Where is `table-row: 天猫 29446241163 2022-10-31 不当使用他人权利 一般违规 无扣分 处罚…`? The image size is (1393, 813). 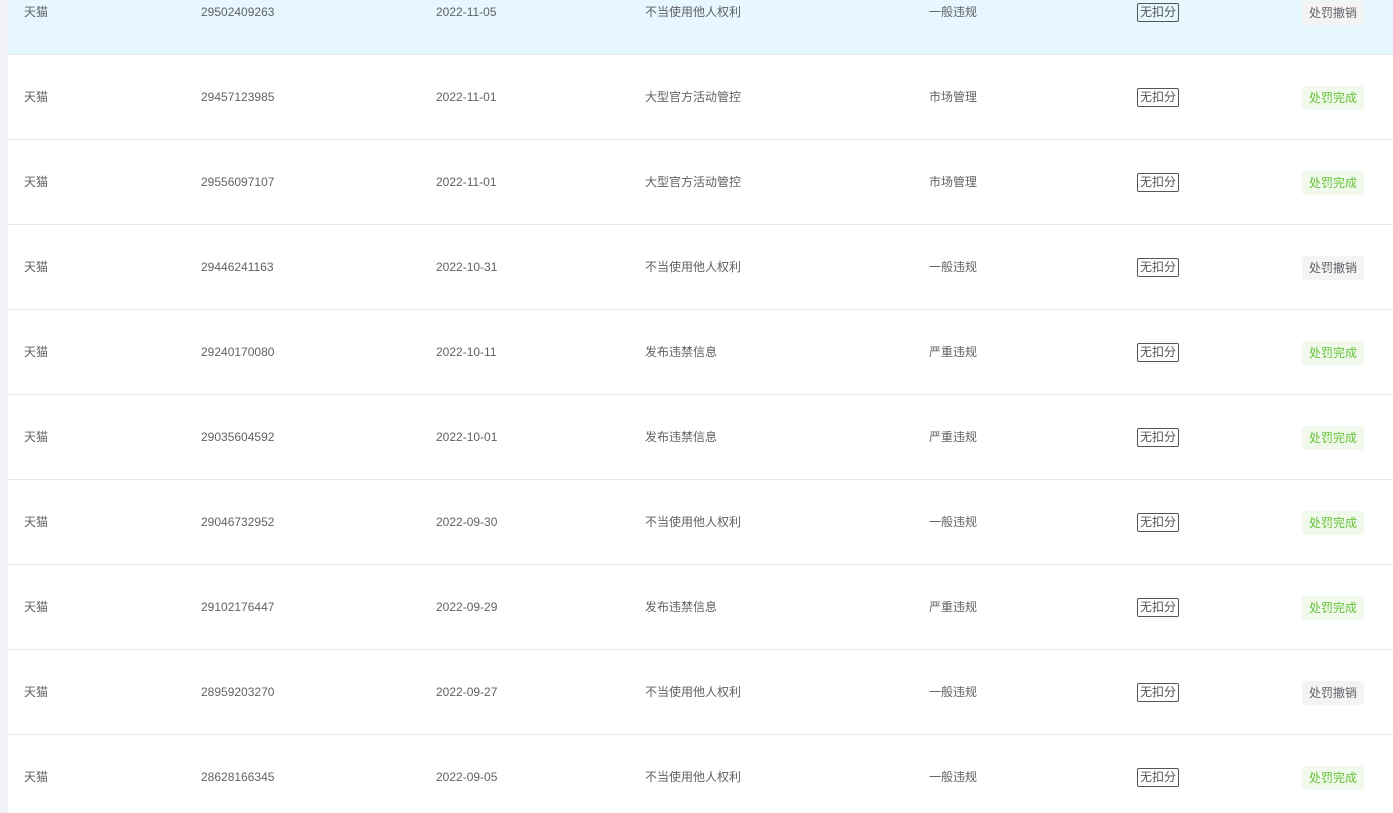
table-row: 天猫 29446241163 2022-10-31 不当使用他人权利 一般违规 无扣分 处罚… is located at coordinates (700, 267).